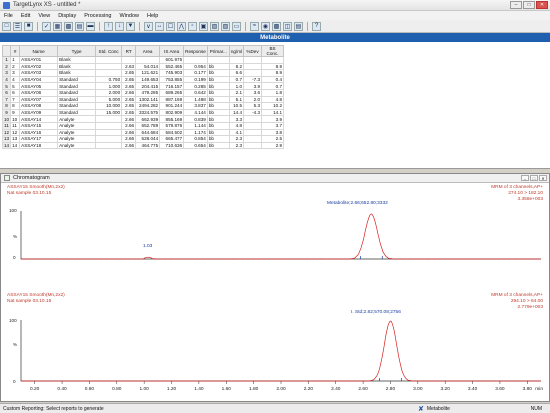 This screenshot has height=413, width=550. Describe the element at coordinates (77, 51) in the screenshot. I see `column-header: Type` at that location.